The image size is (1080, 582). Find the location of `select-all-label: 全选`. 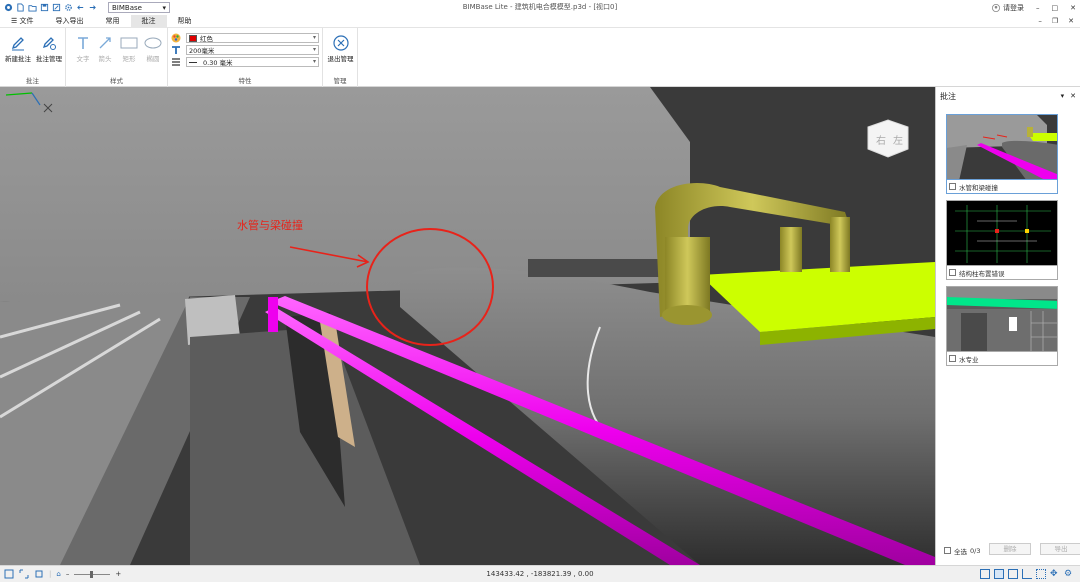

select-all-label: 全选 is located at coordinates (960, 551).